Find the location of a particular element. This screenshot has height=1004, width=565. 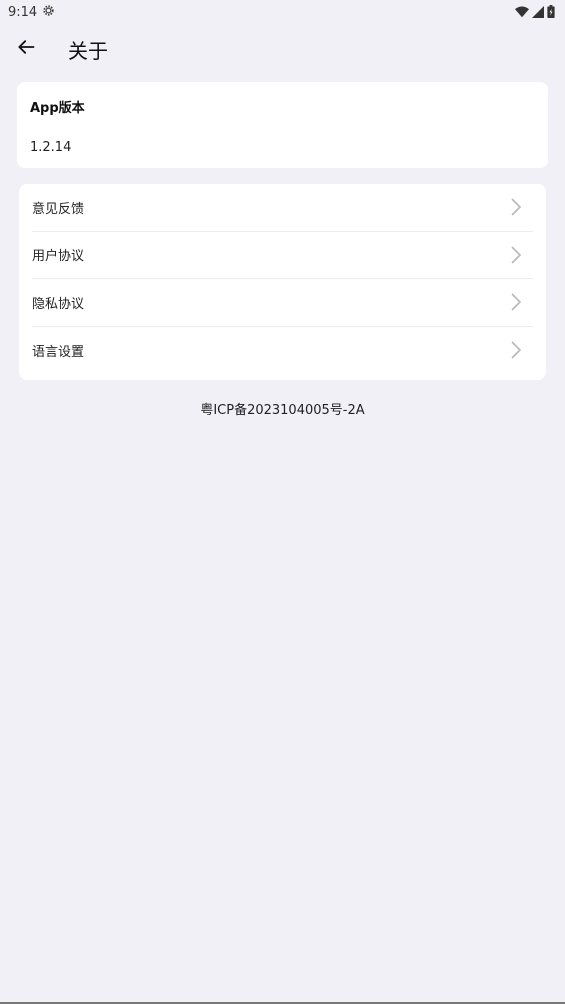

menu-item-label: 隐私协议 is located at coordinates (58, 304).